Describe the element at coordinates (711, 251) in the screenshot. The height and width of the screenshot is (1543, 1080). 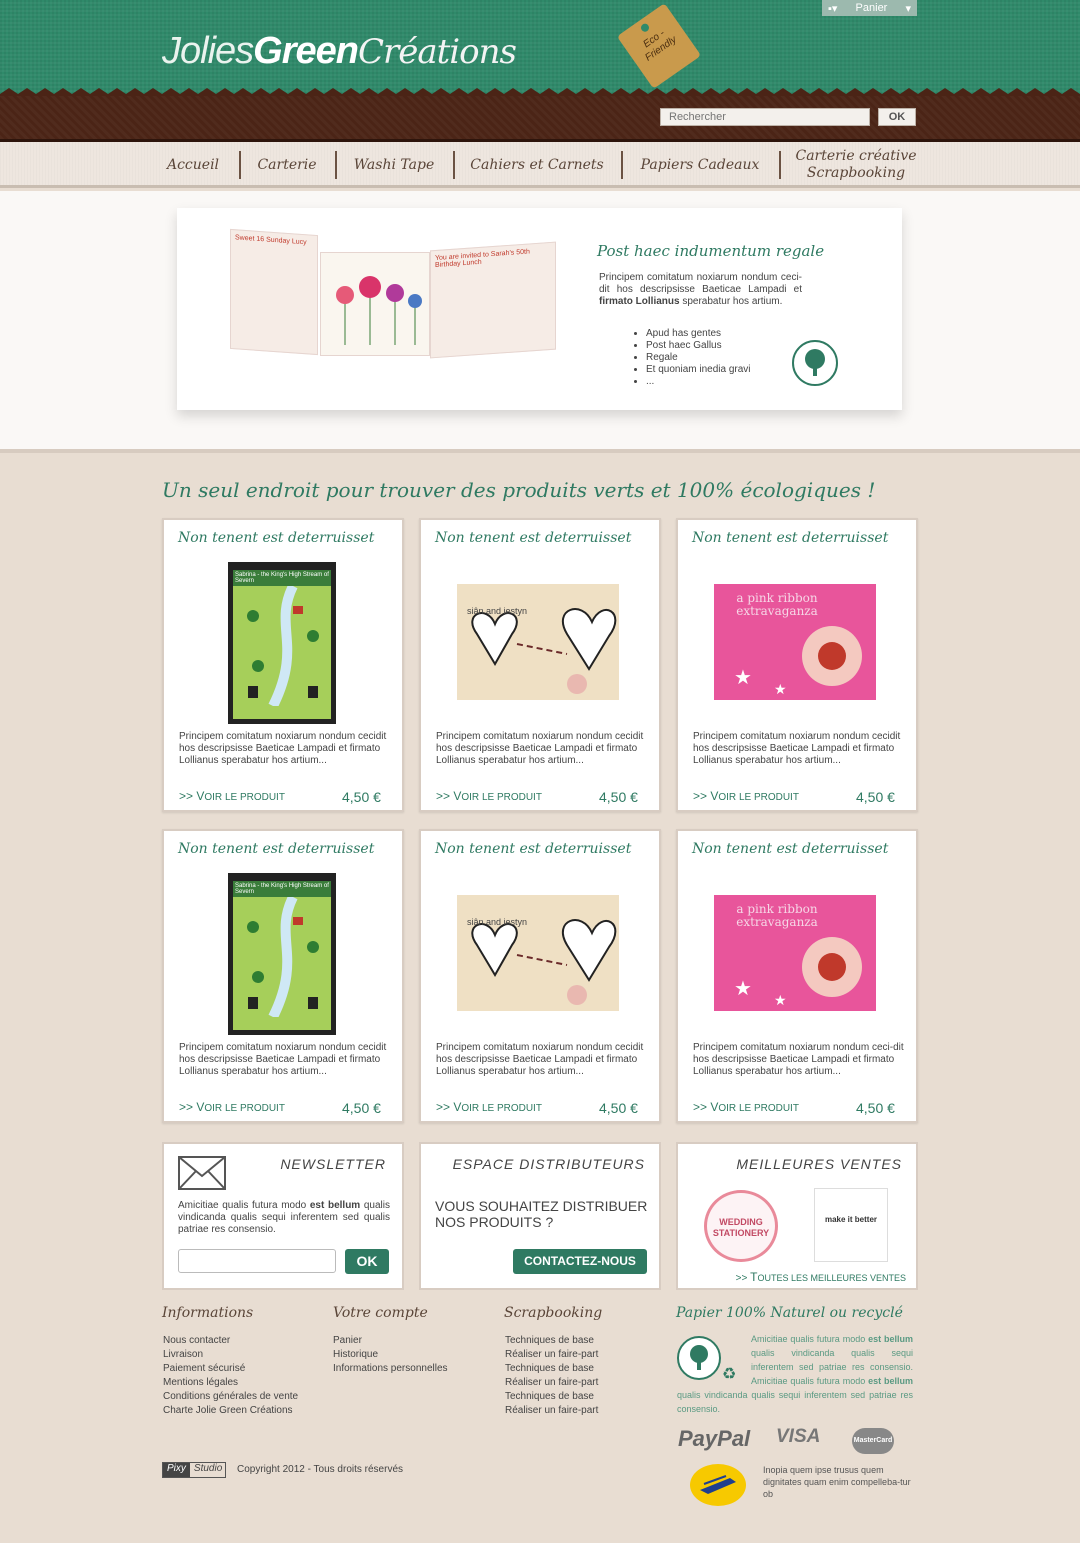
I see `banner-title: Post haec indumentum regale` at that location.